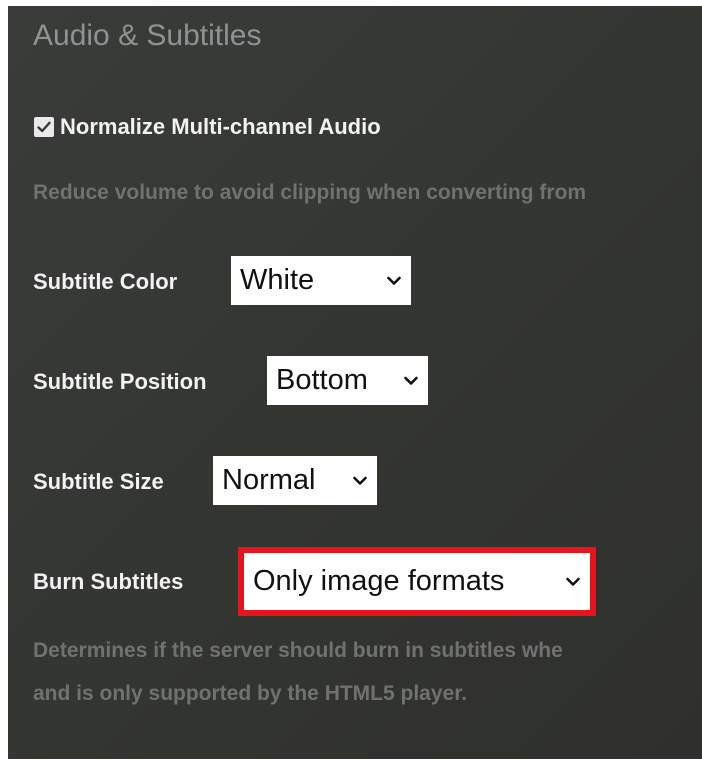  What do you see at coordinates (120, 381) in the screenshot?
I see `subtitle-position-label: Subtitle Position` at bounding box center [120, 381].